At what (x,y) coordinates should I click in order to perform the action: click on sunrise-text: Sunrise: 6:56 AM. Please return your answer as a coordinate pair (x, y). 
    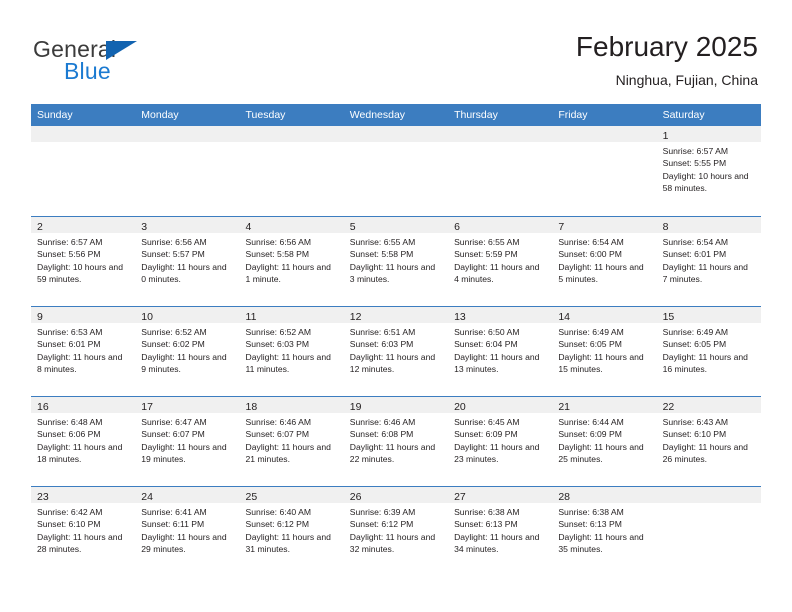
    Looking at the image, I should click on (174, 242).